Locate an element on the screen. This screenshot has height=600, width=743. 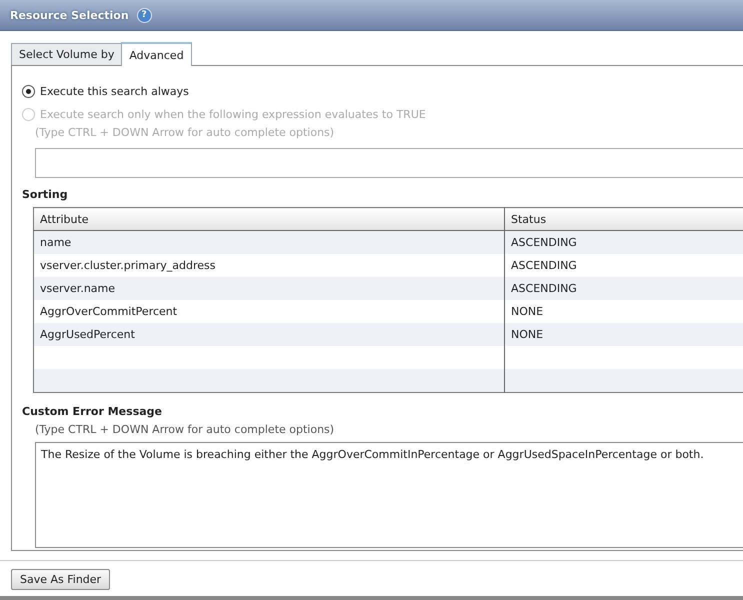
table-cell: vserver.name is located at coordinates (269, 288).